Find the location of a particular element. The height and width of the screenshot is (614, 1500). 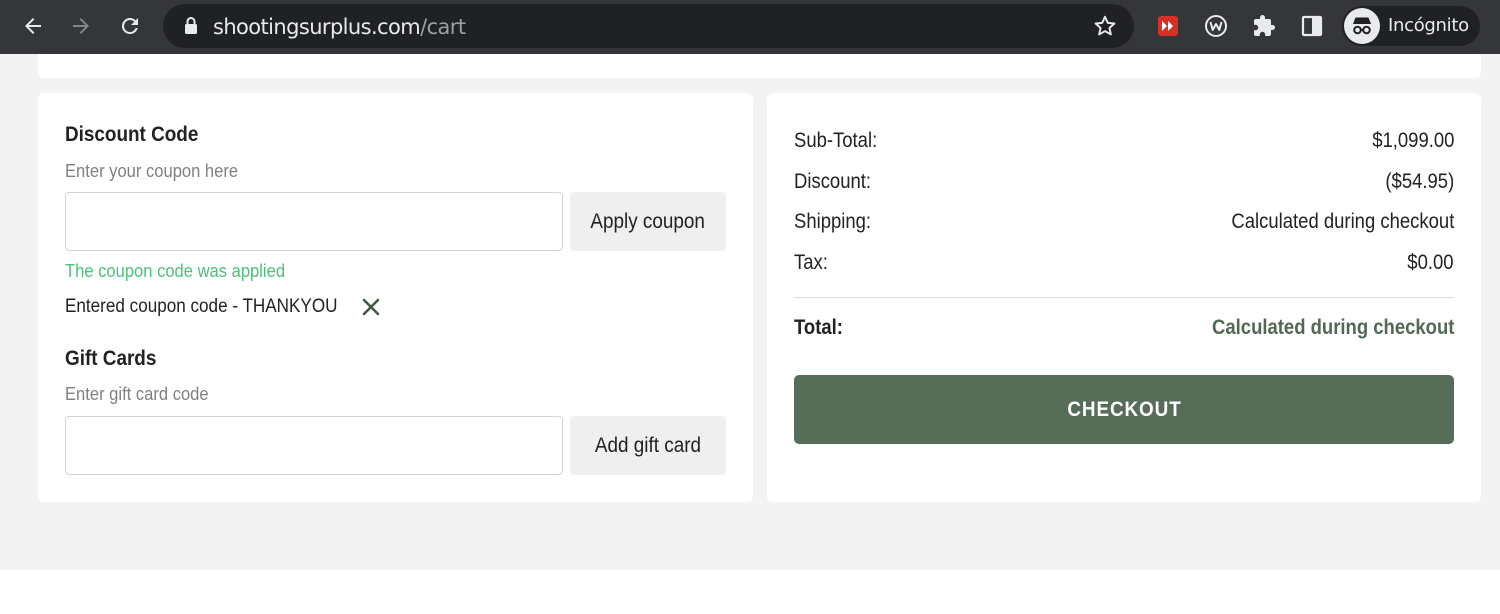

url-host: shootingsurplus.com is located at coordinates (317, 27).